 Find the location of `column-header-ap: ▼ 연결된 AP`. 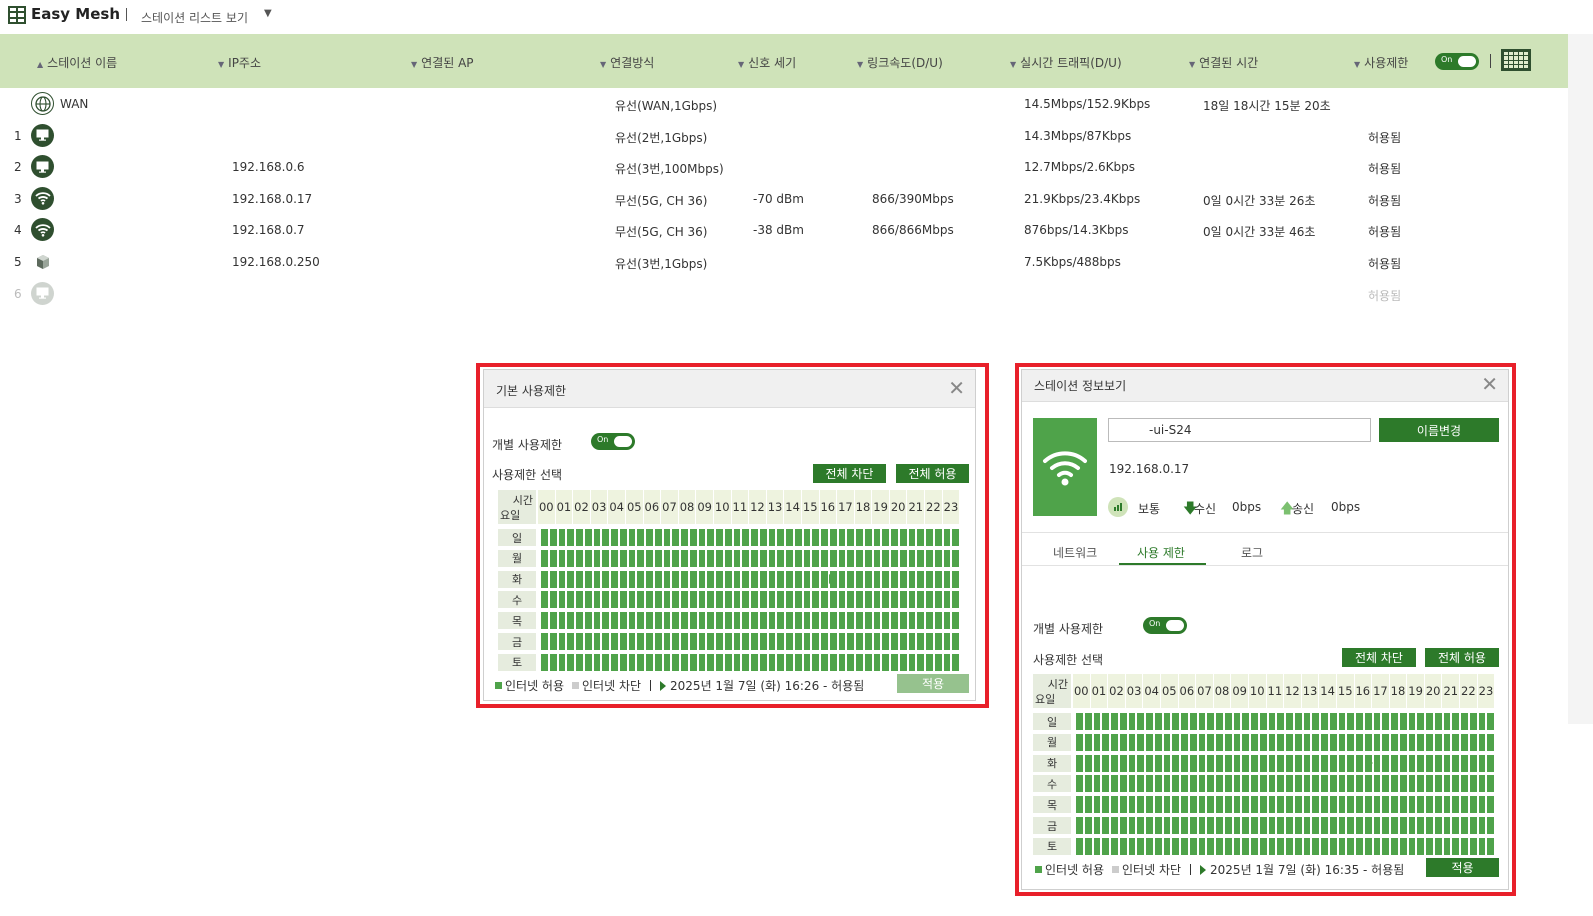

column-header-ap: ▼ 연결된 AP is located at coordinates (442, 62).